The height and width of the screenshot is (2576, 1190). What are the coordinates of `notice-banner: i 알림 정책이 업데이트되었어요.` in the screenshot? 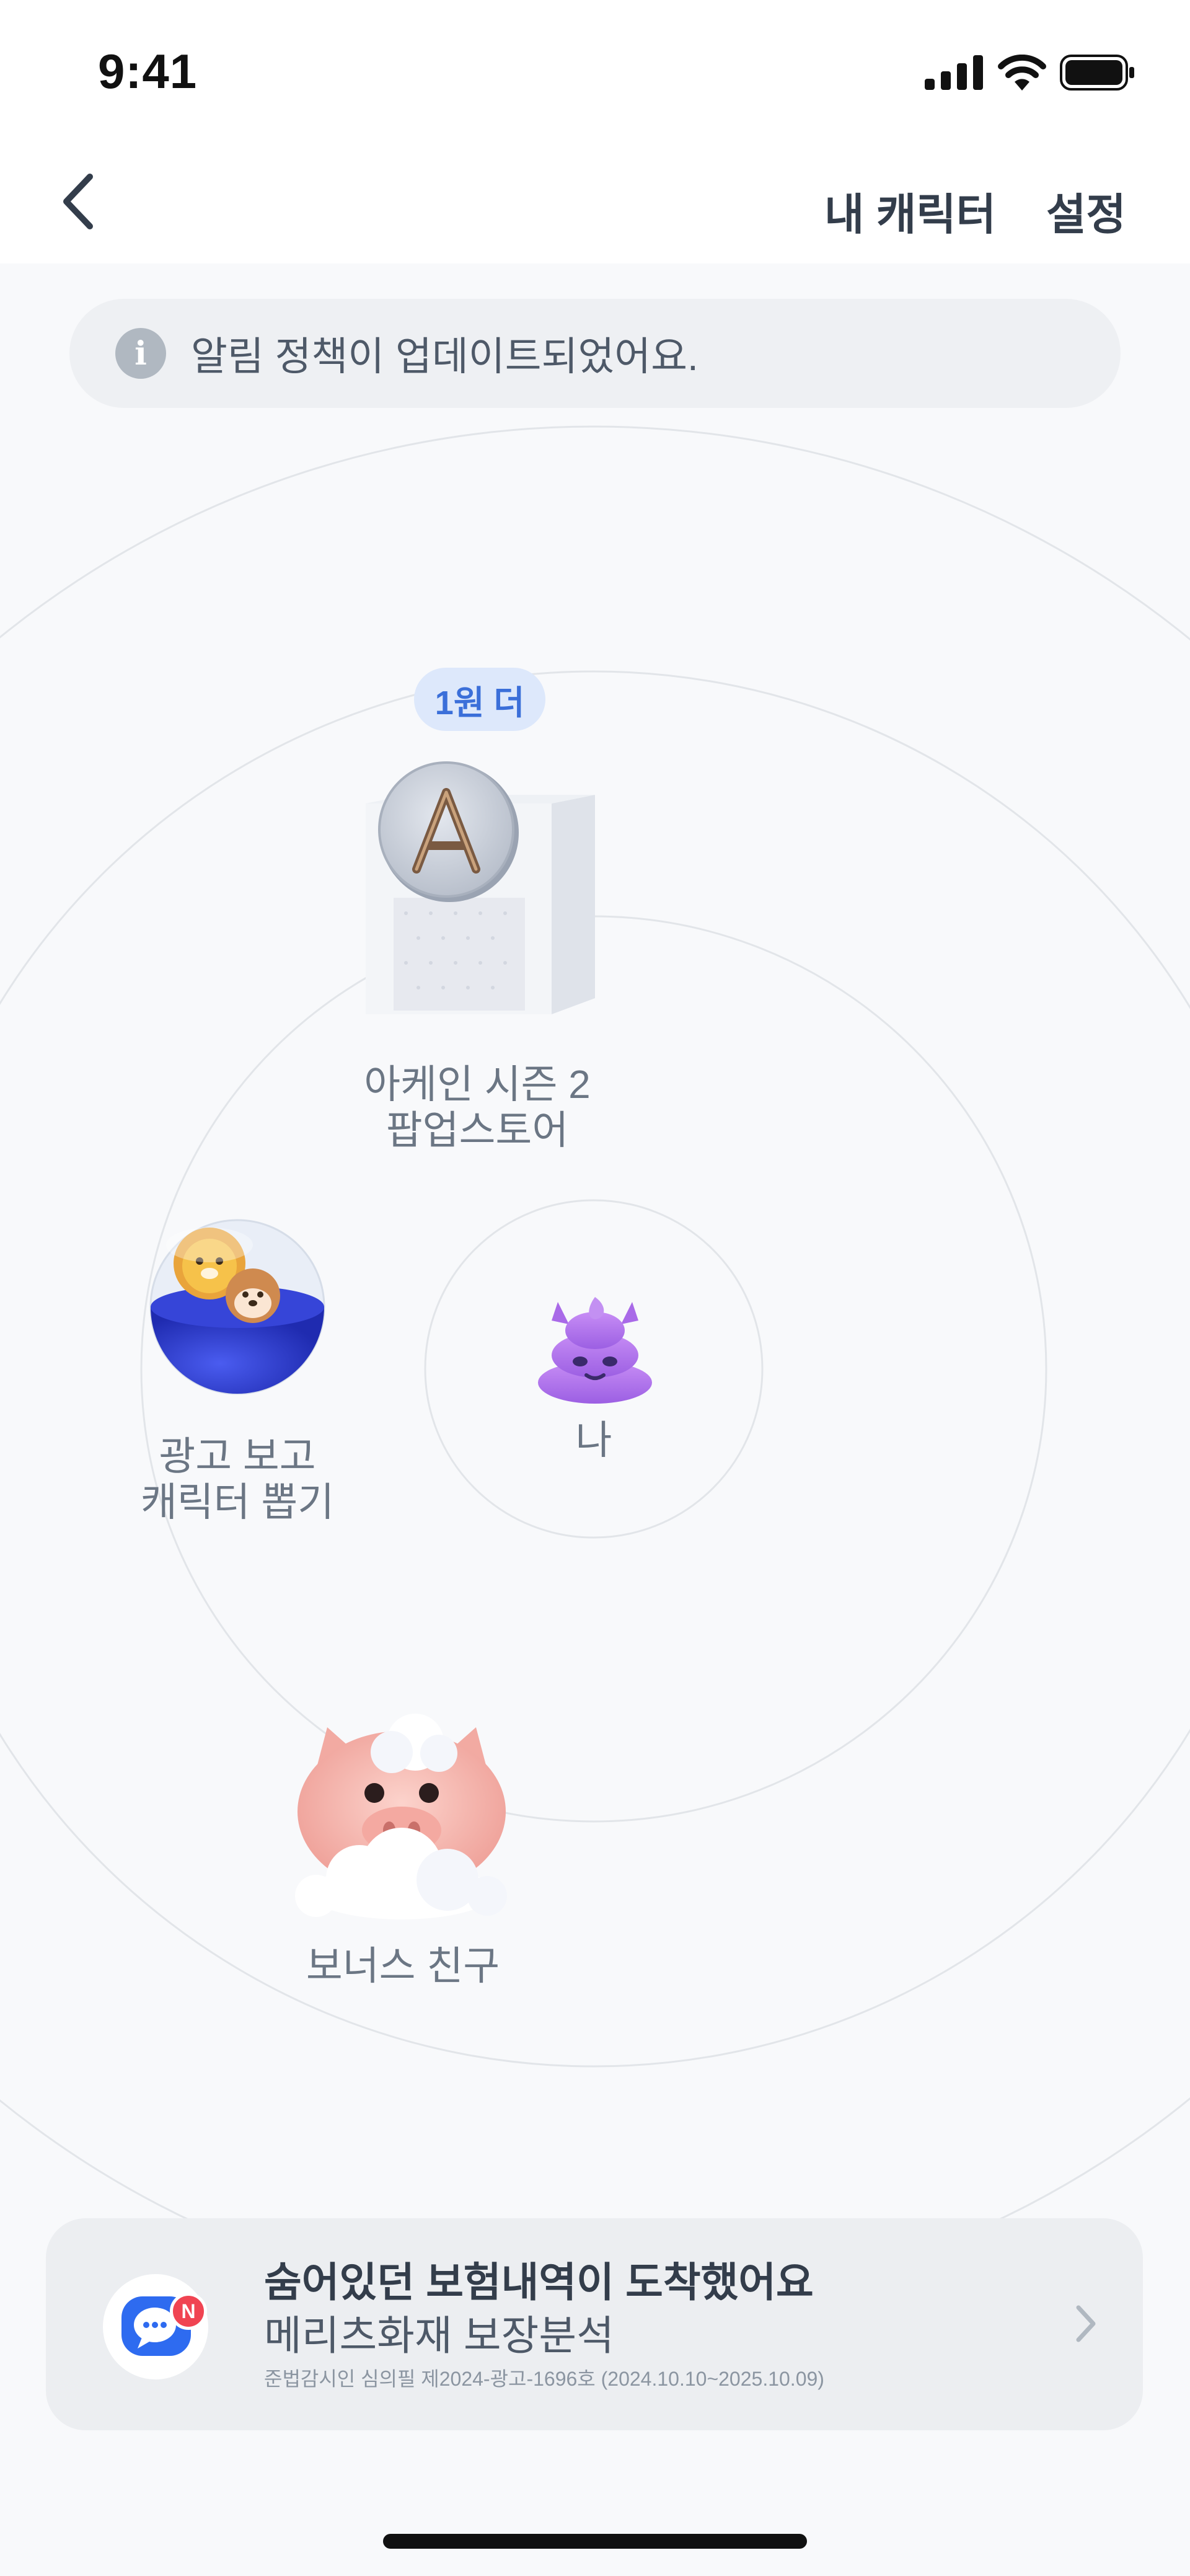 It's located at (595, 353).